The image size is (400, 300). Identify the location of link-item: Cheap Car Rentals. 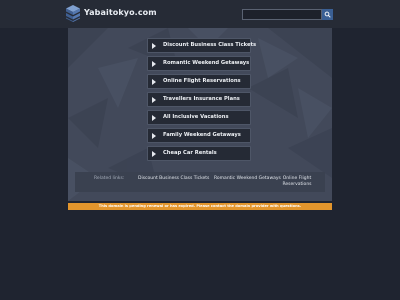
(199, 153).